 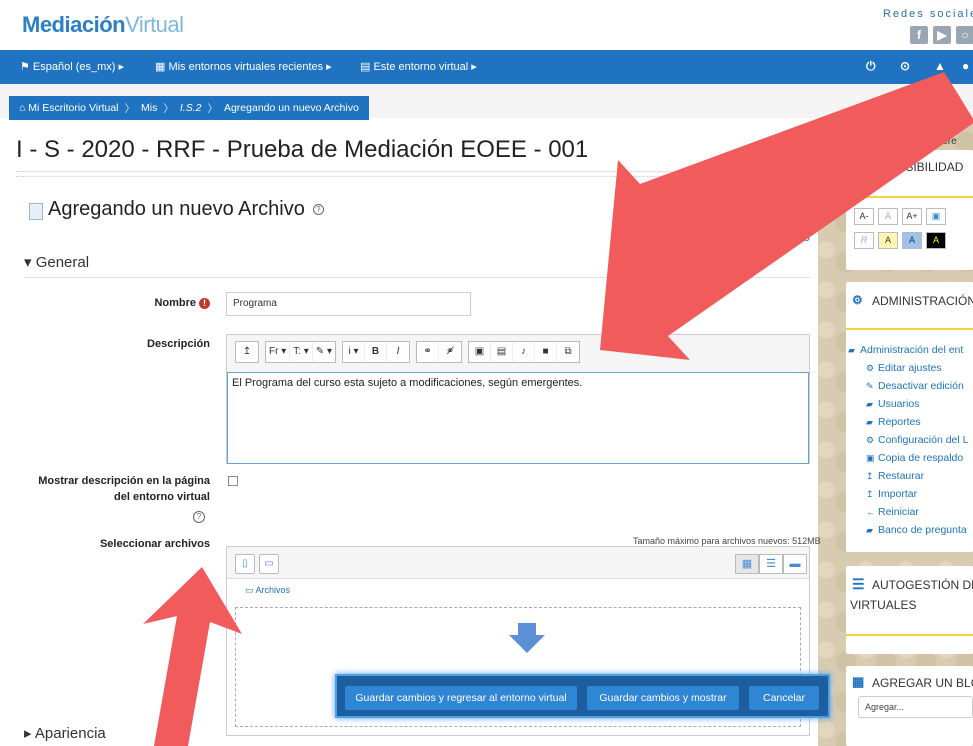 What do you see at coordinates (103, 25) in the screenshot?
I see `site-logo: MediaciónVirtual` at bounding box center [103, 25].